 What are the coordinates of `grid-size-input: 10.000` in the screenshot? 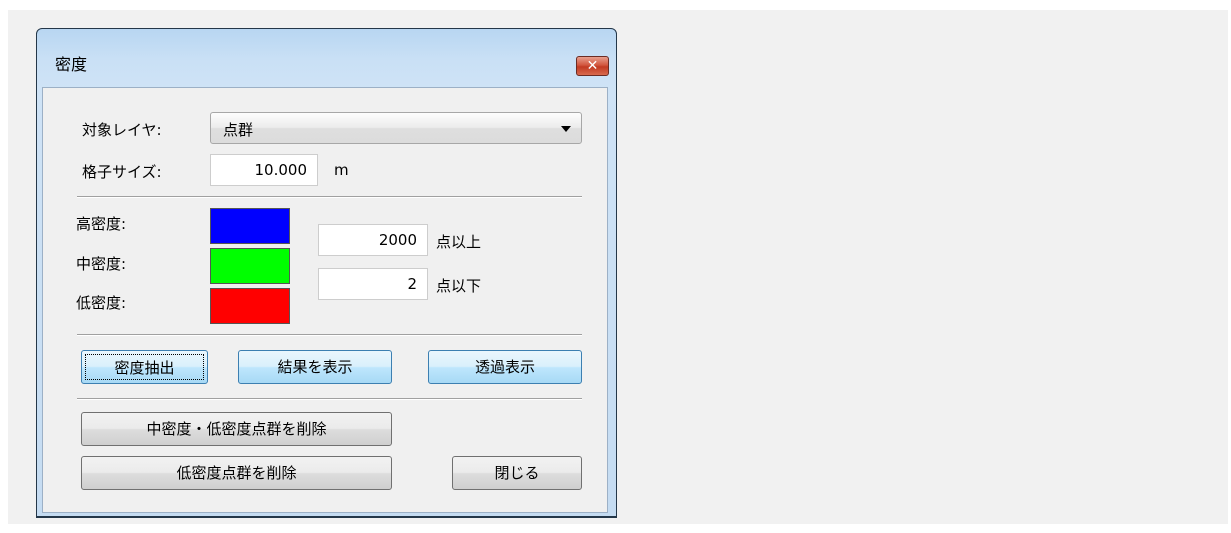 It's located at (264, 170).